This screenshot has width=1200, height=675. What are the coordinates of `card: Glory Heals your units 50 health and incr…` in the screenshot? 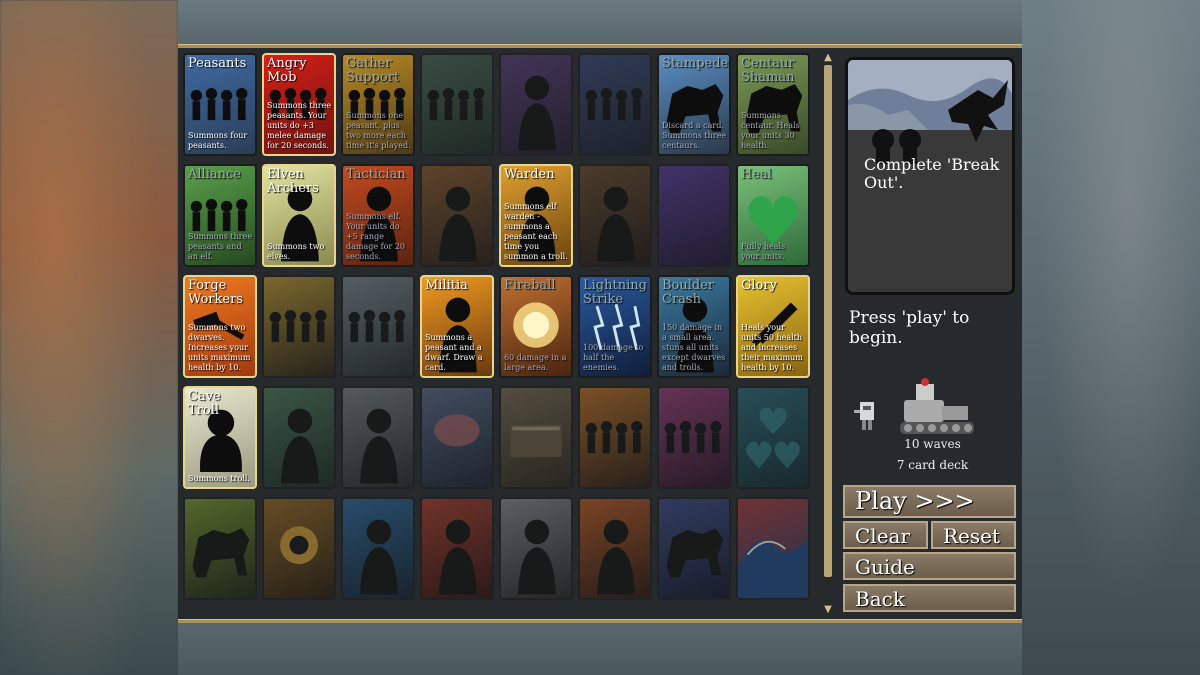 It's located at (773, 326).